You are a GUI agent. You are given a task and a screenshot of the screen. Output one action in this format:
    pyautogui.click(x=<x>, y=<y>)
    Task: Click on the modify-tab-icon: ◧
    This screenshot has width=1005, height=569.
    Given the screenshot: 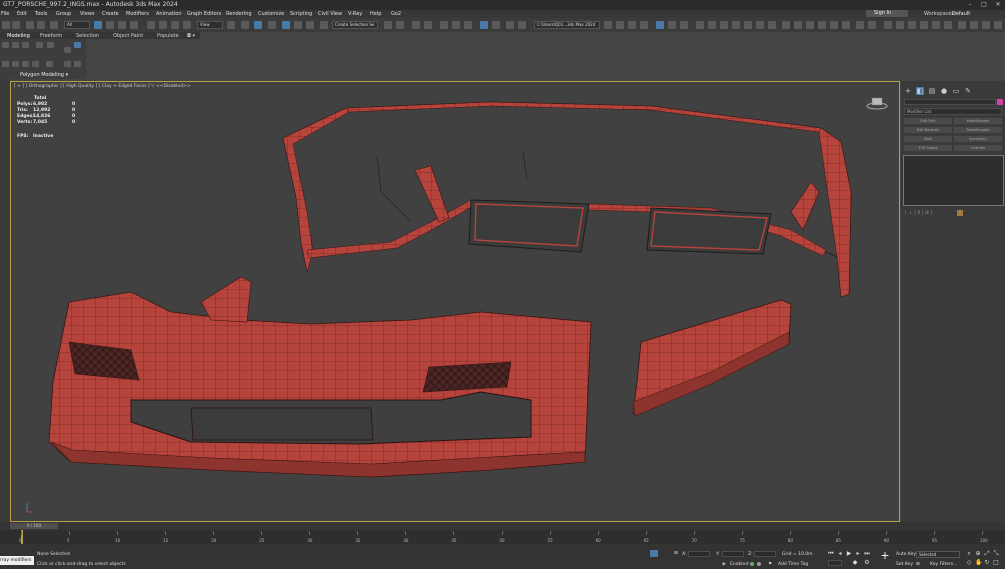 What is the action you would take?
    pyautogui.click(x=920, y=91)
    